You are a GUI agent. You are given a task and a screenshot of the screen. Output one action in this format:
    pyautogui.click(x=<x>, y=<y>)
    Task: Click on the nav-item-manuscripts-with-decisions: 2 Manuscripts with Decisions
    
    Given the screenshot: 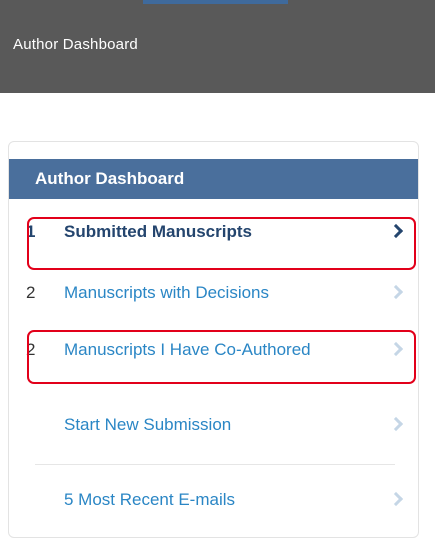 What is the action you would take?
    pyautogui.click(x=213, y=295)
    